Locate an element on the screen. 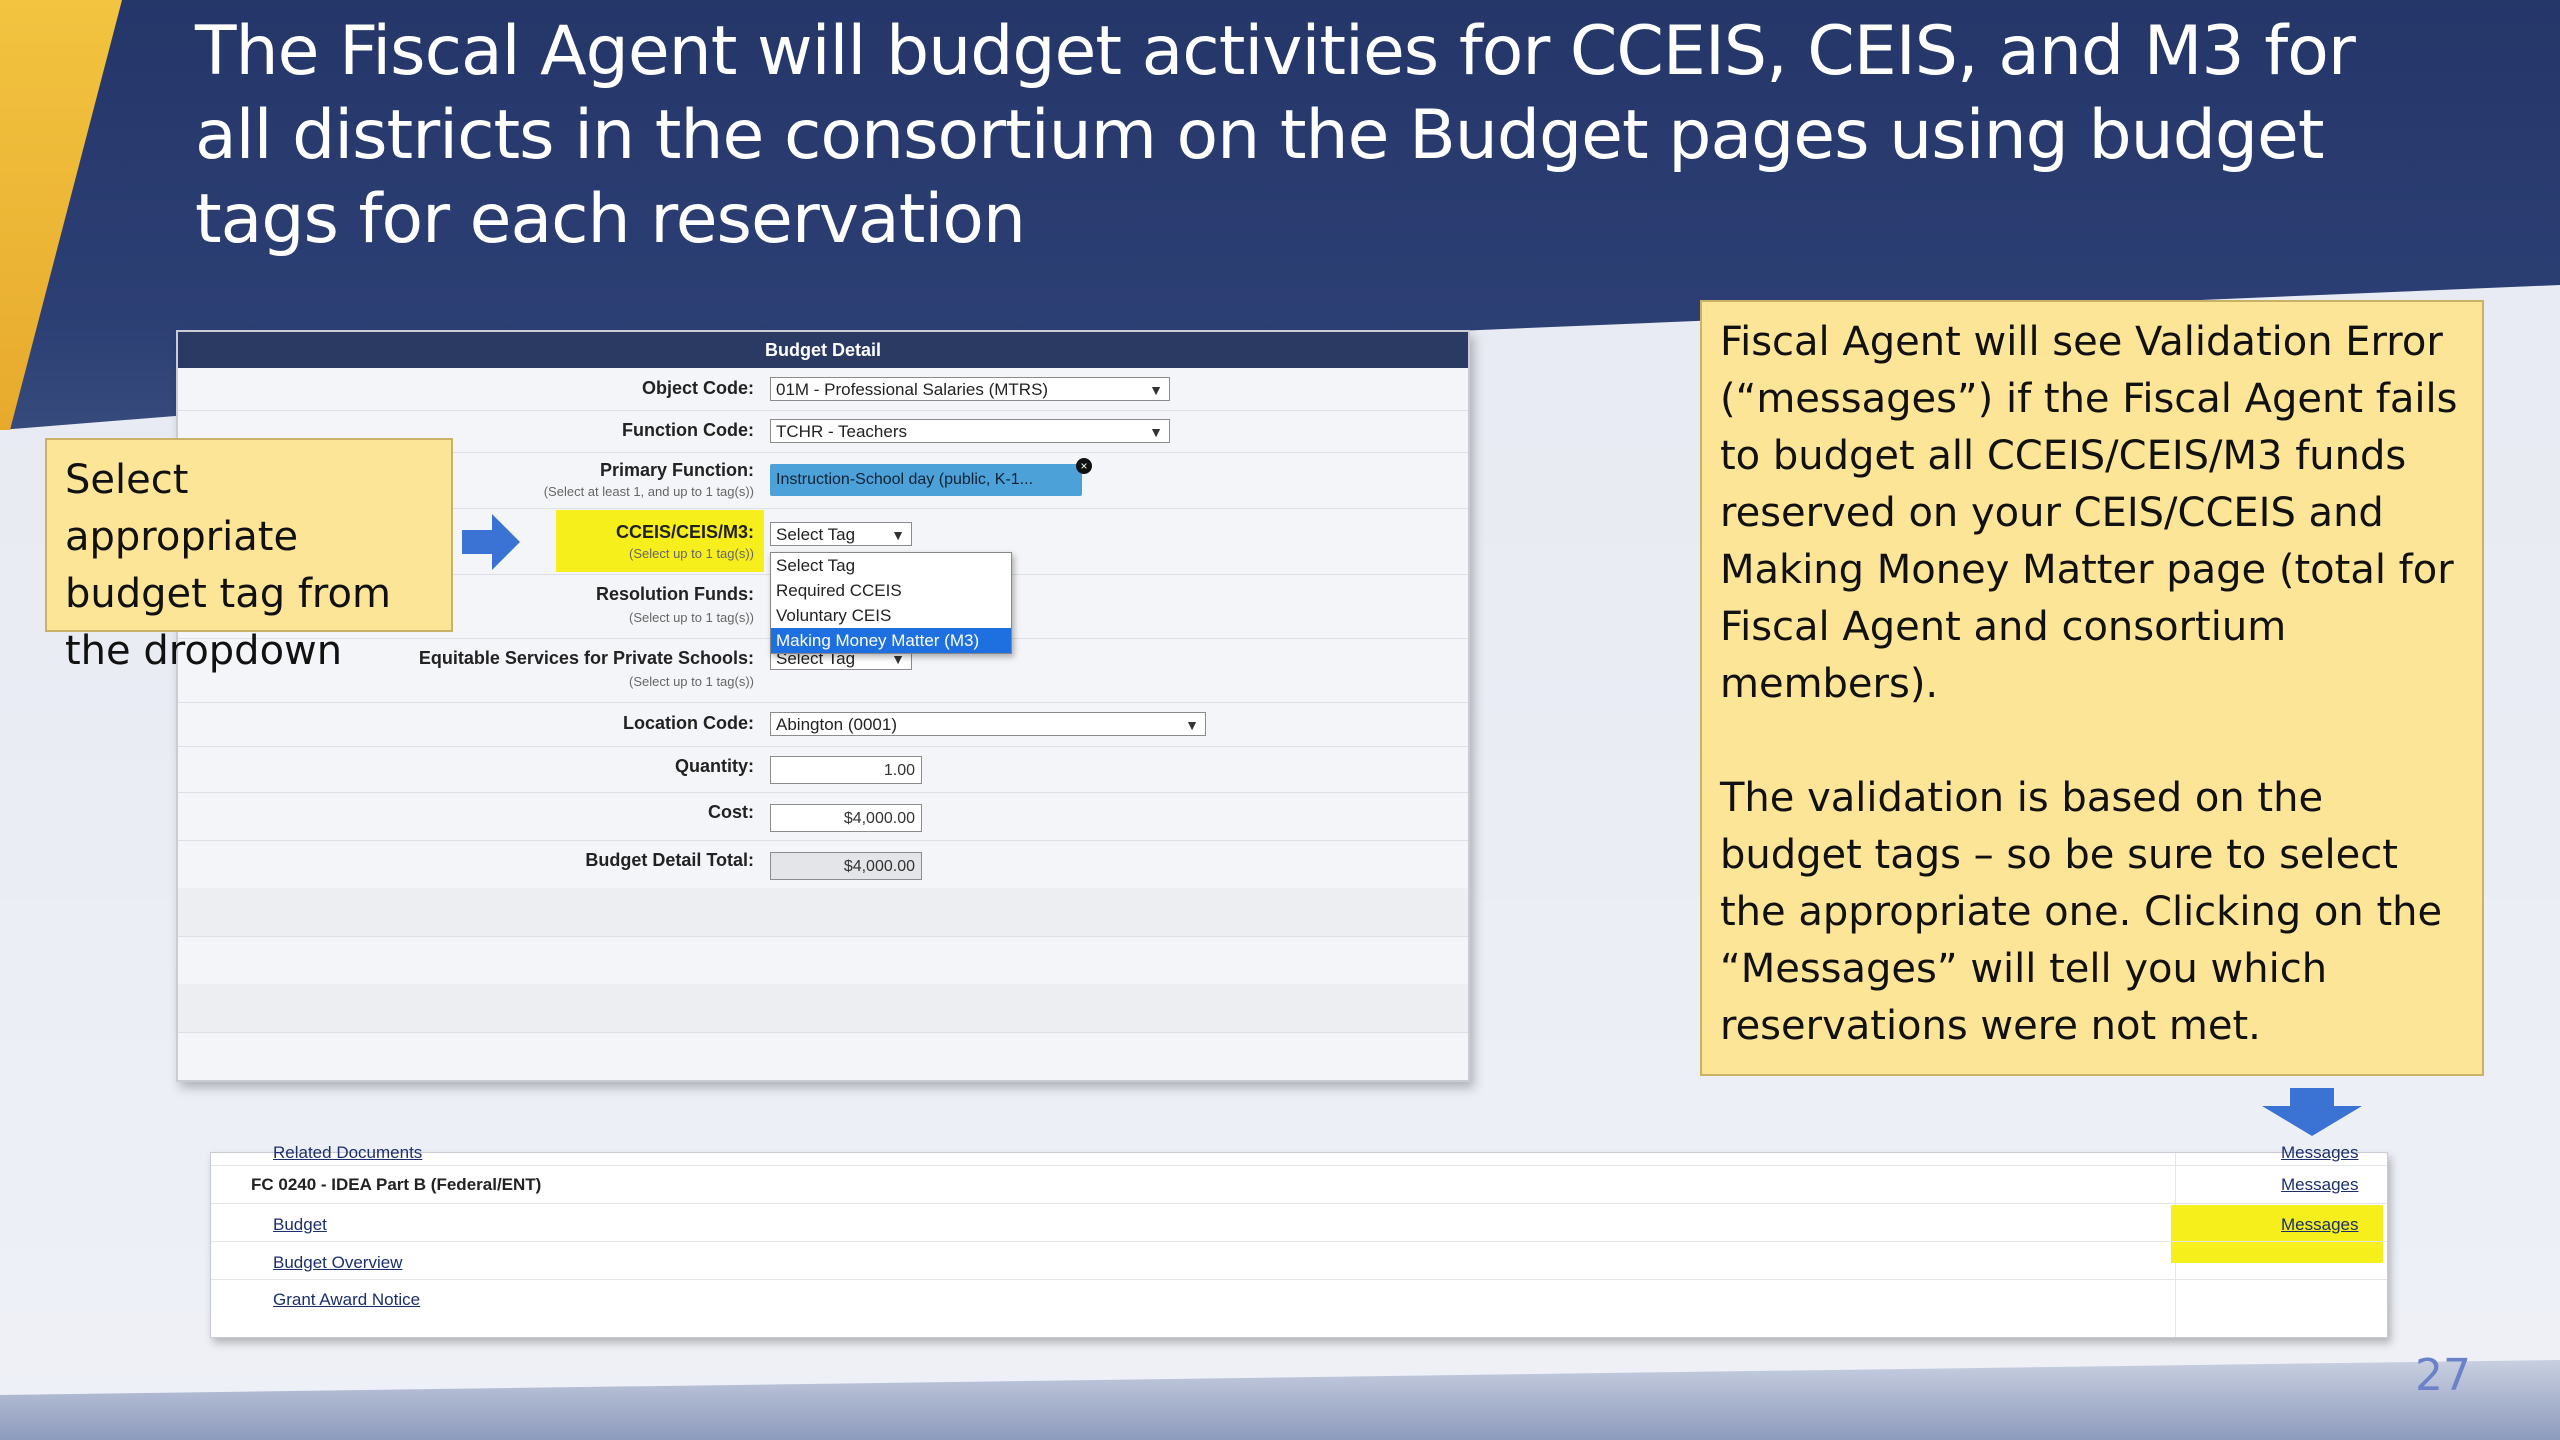 The image size is (2560, 1440). budget-total-row: Budget Detail Total: $4,000.00 is located at coordinates (823, 864).